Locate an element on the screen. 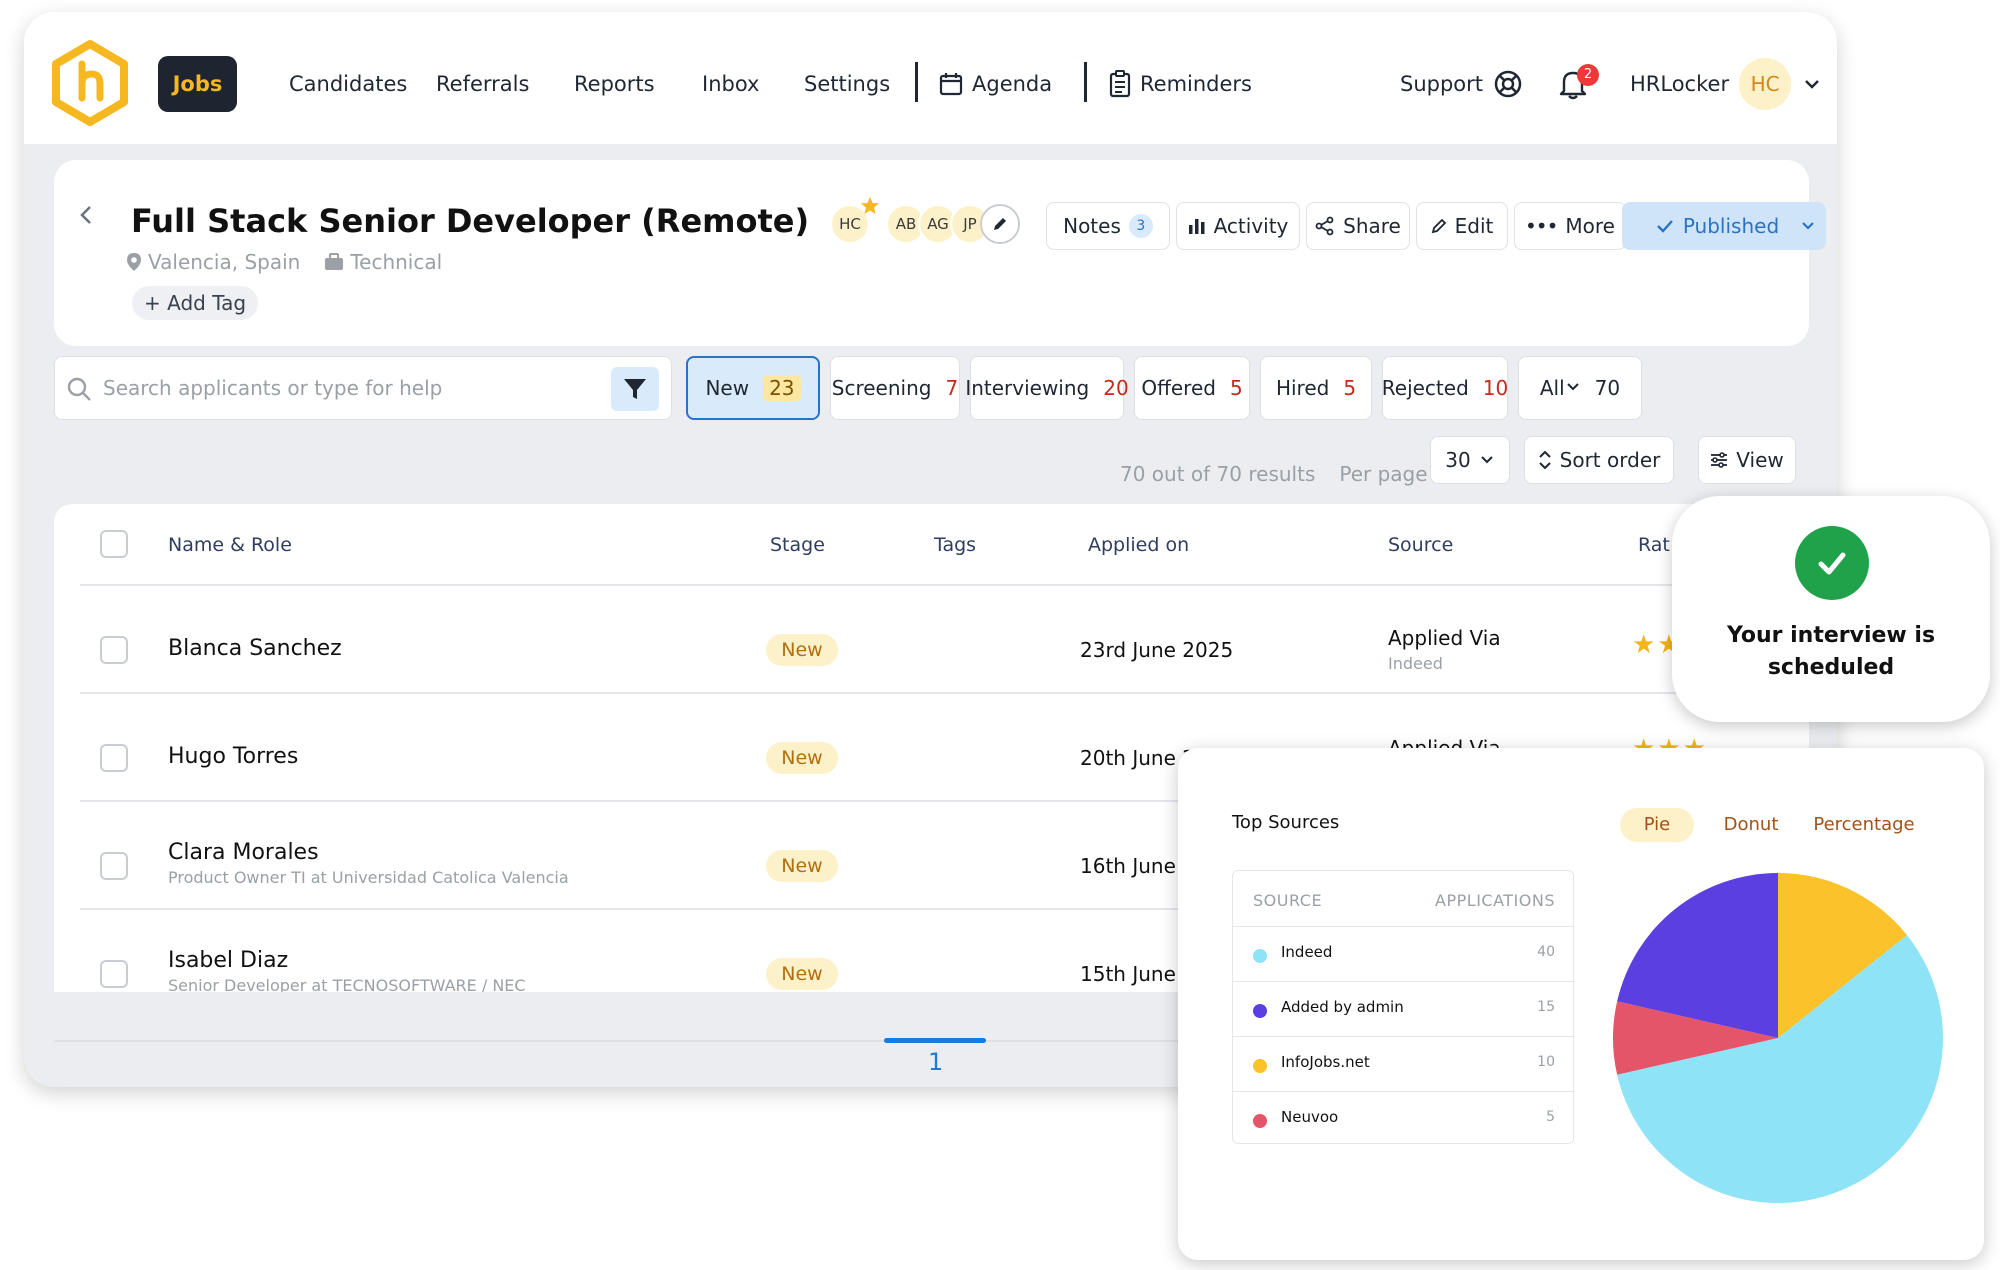 The height and width of the screenshot is (1270, 2000). list-item: Neuvoo 5 is located at coordinates (1403, 1118).